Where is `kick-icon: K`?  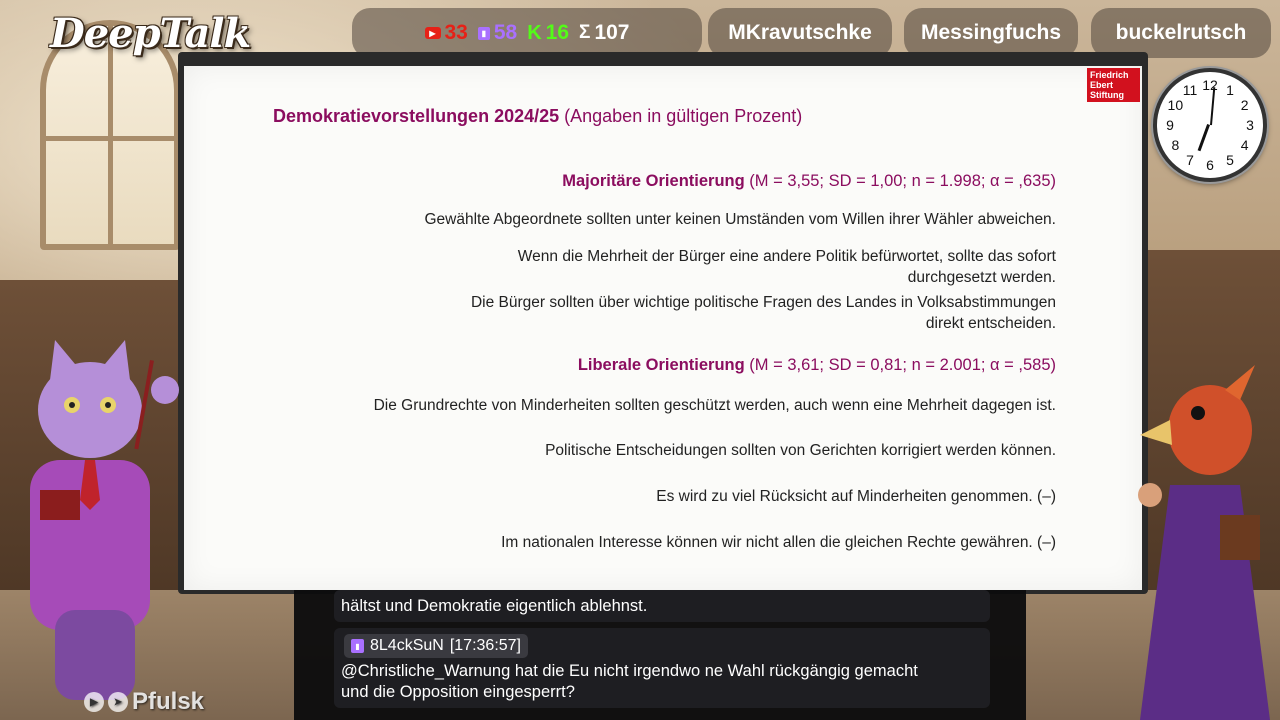 kick-icon: K is located at coordinates (534, 32).